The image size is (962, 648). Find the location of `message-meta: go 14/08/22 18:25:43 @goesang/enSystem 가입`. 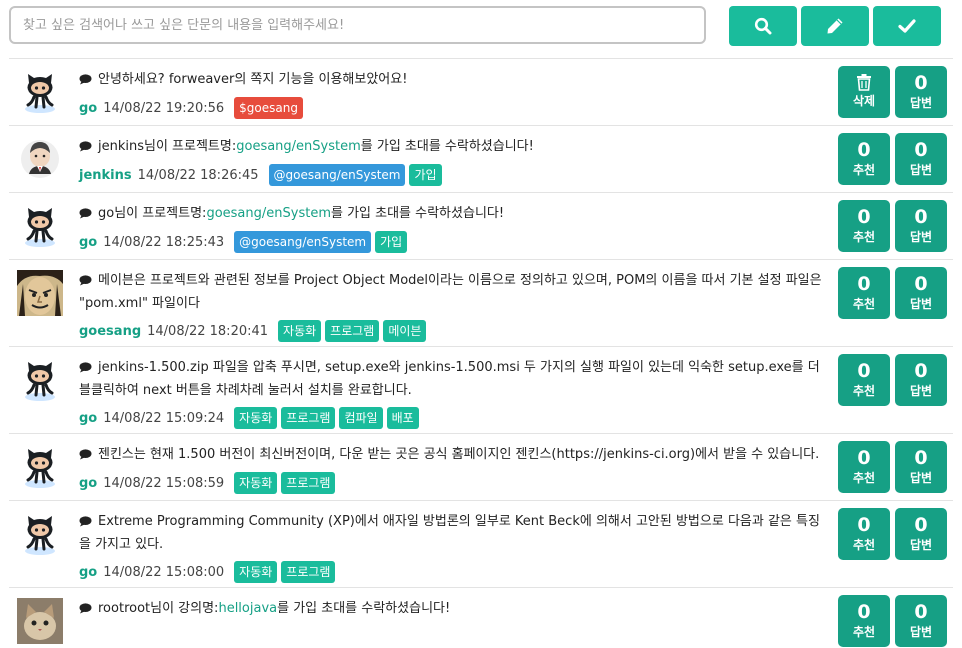

message-meta: go 14/08/22 18:25:43 @goesang/enSystem 가입 is located at coordinates (245, 242).